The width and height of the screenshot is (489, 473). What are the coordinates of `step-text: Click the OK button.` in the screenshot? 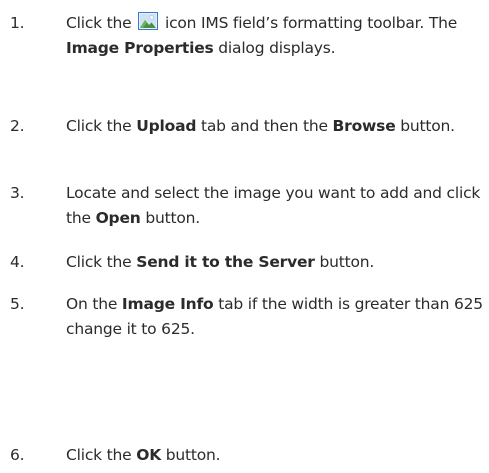 It's located at (143, 455).